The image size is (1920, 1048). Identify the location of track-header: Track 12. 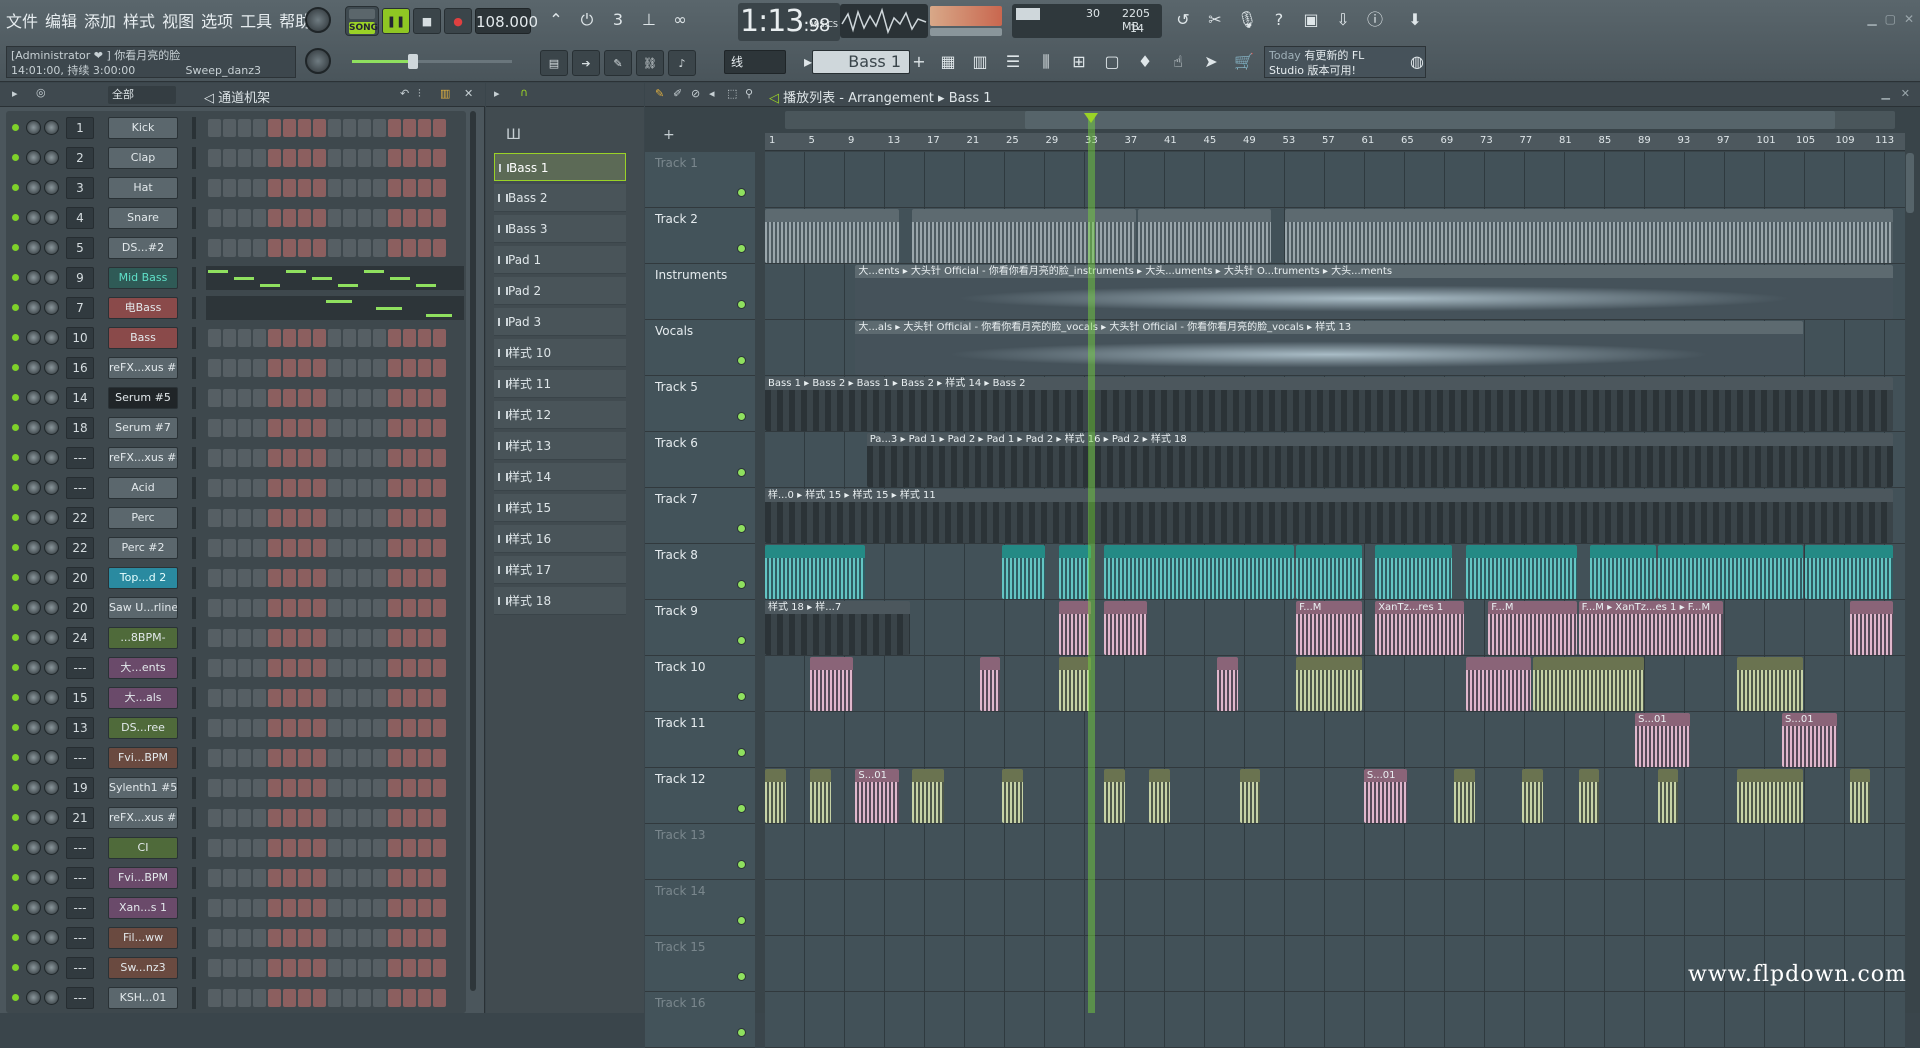
(700, 796).